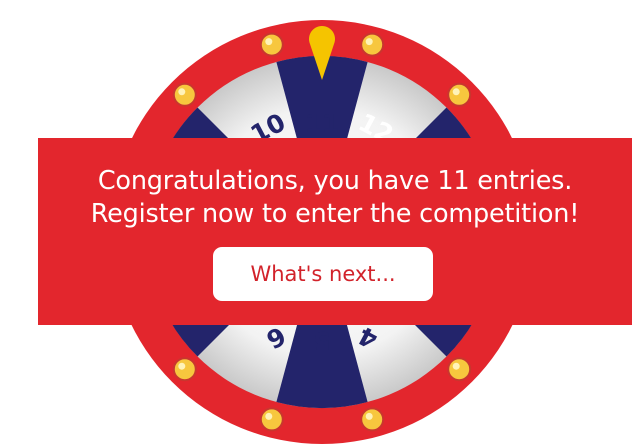 This screenshot has width=632, height=446. I want to click on wheel-label-top: 11, so click(322, 123).